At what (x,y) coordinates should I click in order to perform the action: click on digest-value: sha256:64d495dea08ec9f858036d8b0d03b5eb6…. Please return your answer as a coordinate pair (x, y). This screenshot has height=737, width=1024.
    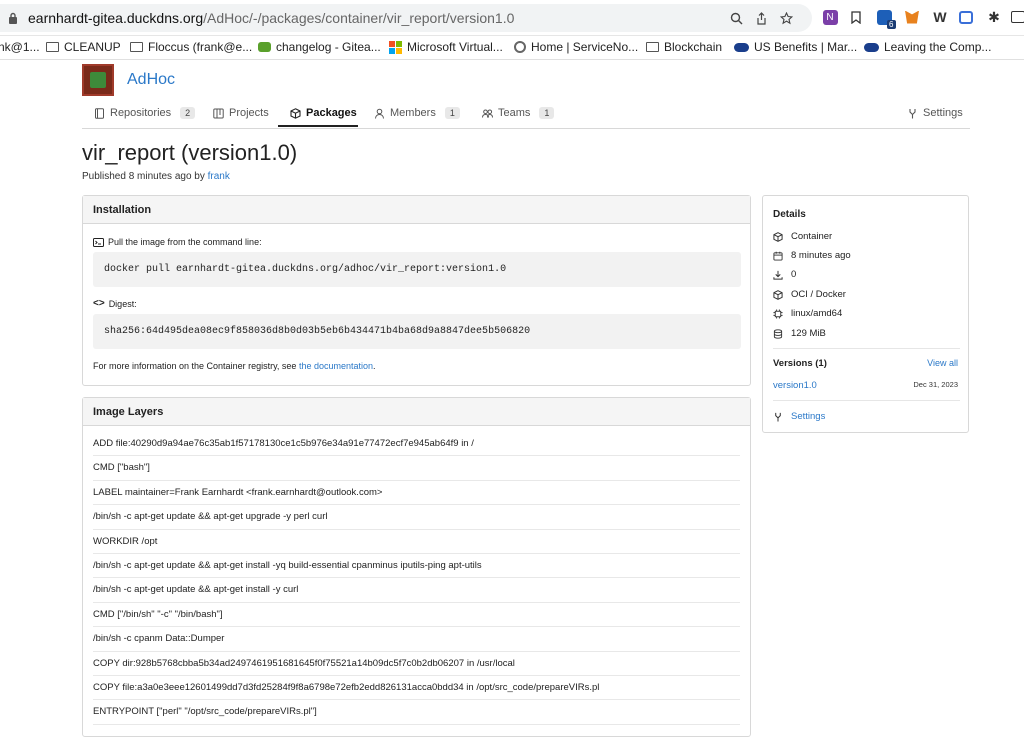
    Looking at the image, I should click on (317, 331).